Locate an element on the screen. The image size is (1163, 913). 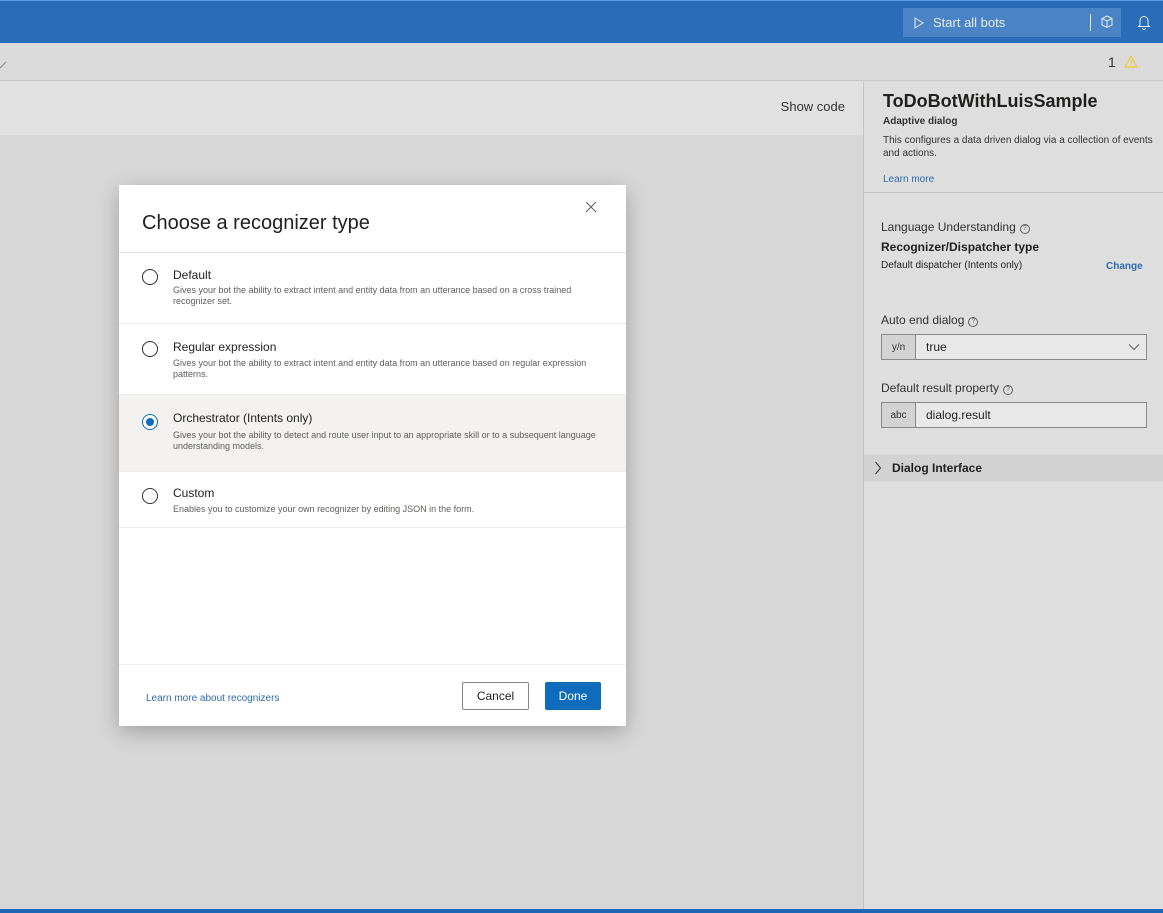
default-result-property-text: Default result property is located at coordinates (940, 388).